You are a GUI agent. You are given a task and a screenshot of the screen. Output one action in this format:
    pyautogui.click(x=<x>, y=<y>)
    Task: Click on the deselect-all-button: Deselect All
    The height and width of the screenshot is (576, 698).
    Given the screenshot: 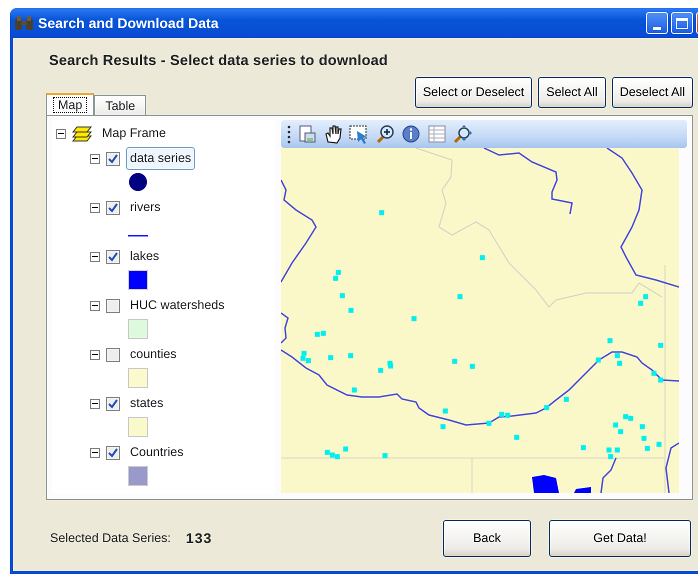 What is the action you would take?
    pyautogui.click(x=652, y=92)
    